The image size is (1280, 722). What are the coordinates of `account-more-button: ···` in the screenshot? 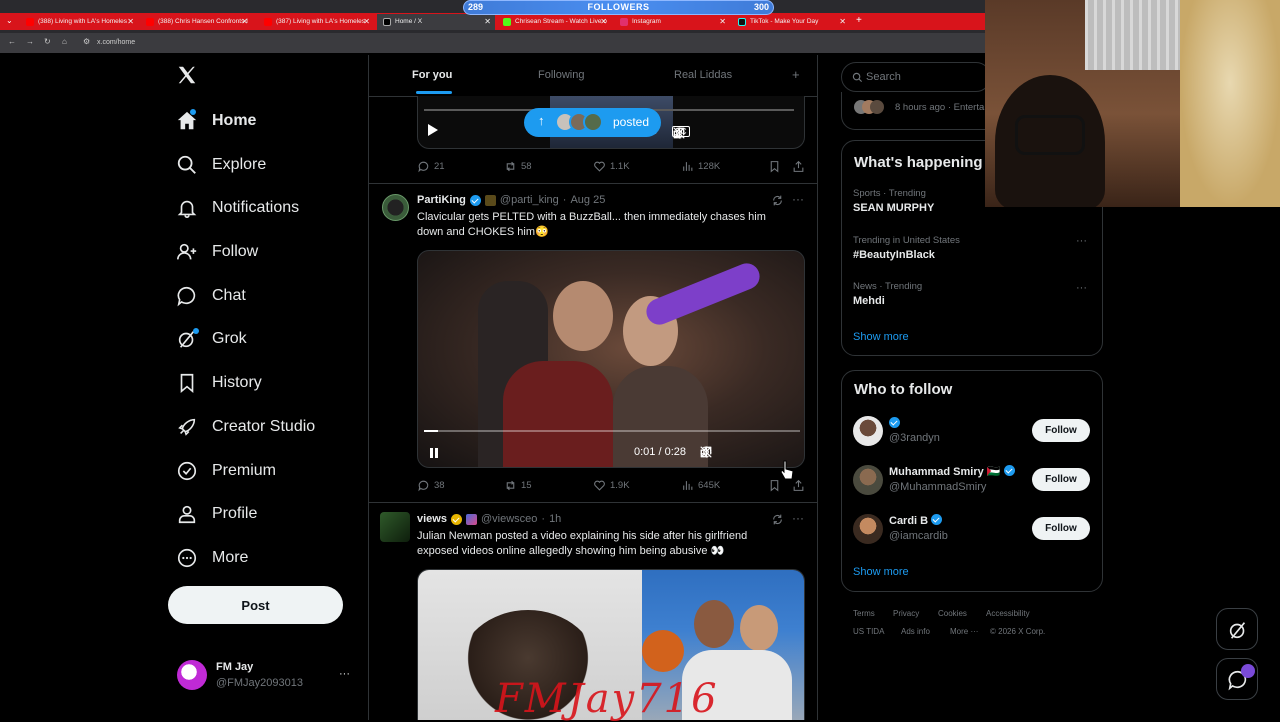 It's located at (344, 674).